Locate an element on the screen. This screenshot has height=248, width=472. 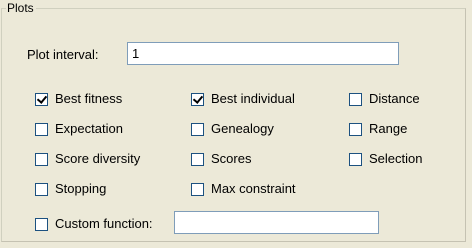
checkbox-label: Best fitness is located at coordinates (89, 98).